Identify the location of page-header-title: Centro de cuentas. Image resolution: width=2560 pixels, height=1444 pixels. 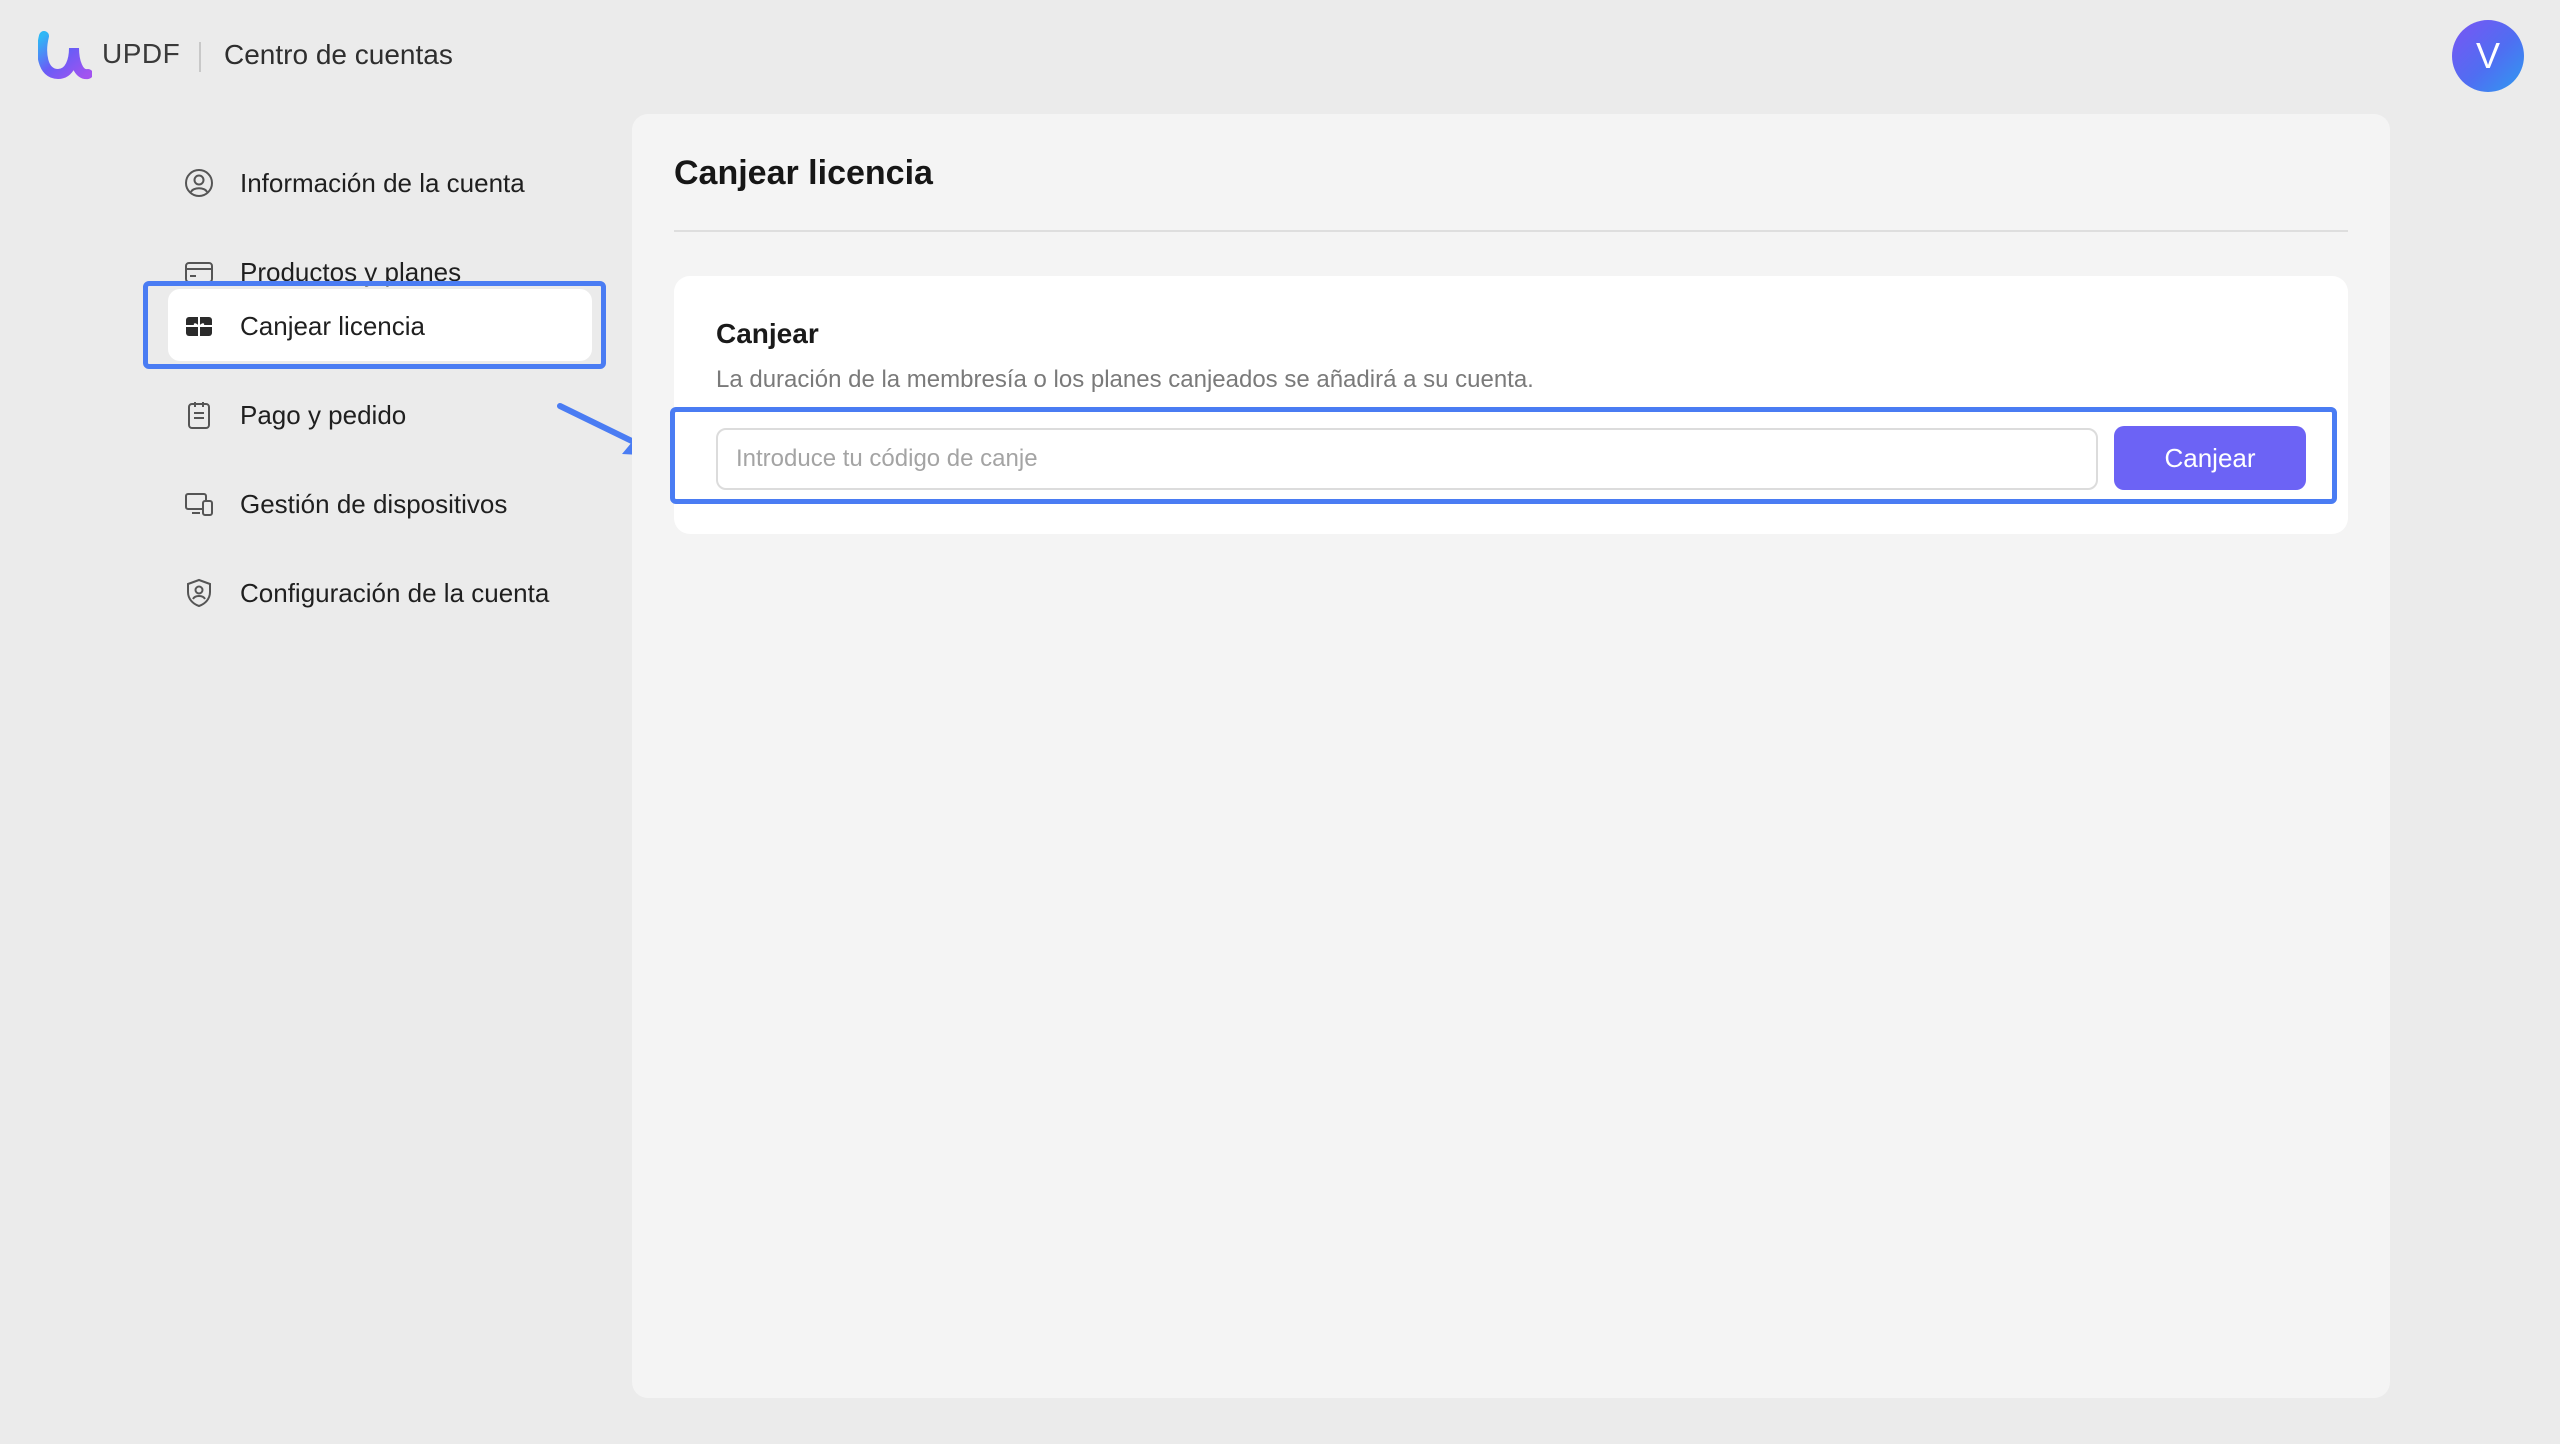
(338, 54).